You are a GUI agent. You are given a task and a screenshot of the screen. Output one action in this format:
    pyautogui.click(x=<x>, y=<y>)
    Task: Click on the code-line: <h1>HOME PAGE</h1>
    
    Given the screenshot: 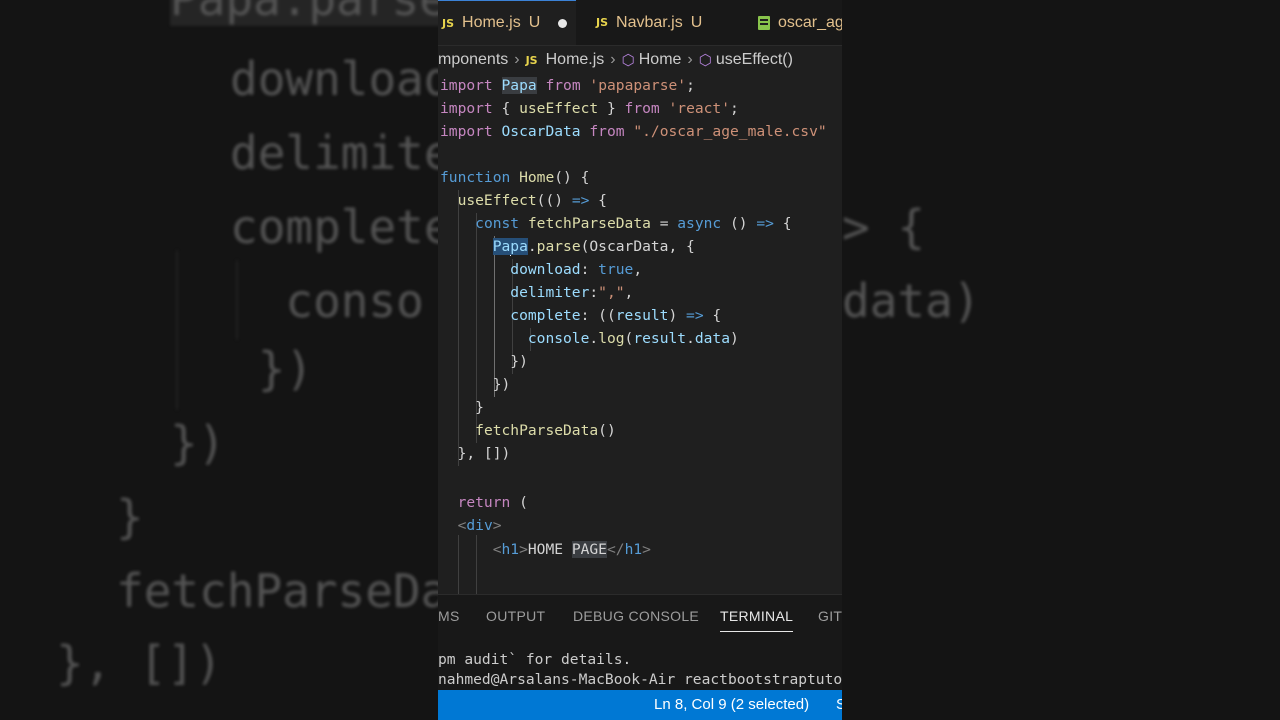 What is the action you would take?
    pyautogui.click(x=571, y=549)
    